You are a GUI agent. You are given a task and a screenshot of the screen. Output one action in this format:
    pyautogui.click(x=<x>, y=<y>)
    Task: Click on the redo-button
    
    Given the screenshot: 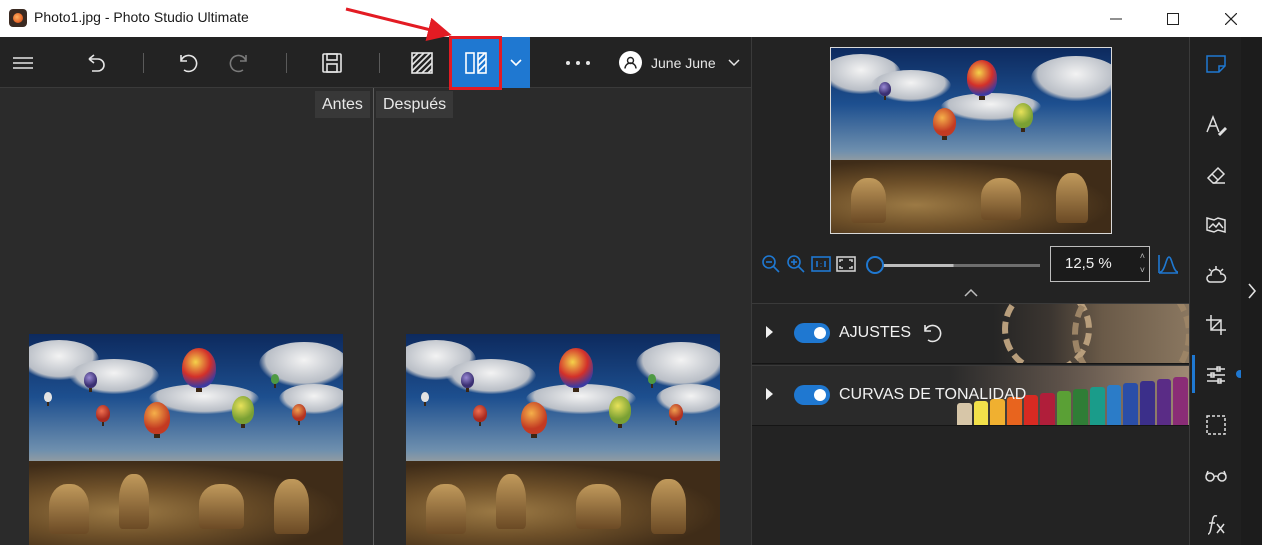 What is the action you would take?
    pyautogui.click(x=240, y=62)
    